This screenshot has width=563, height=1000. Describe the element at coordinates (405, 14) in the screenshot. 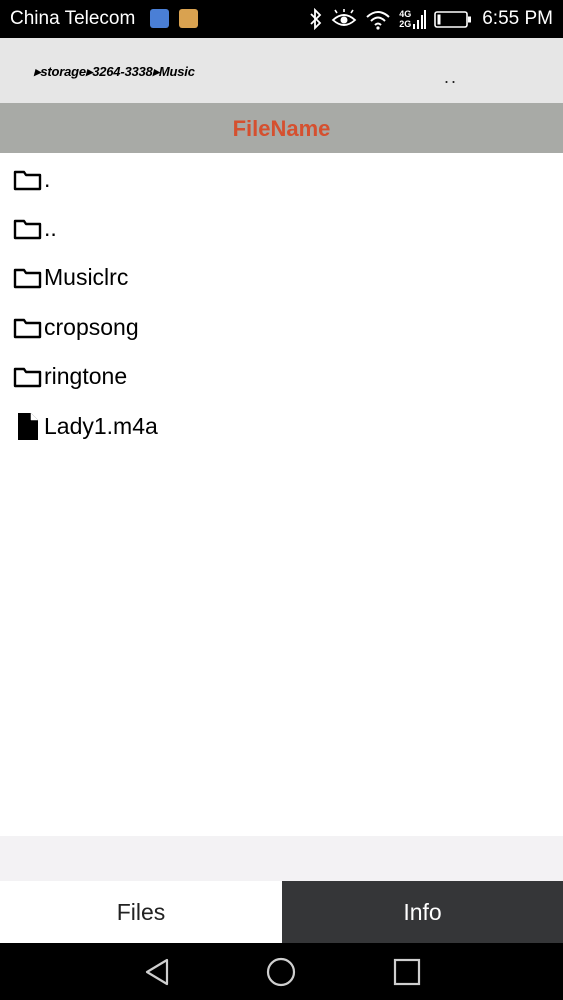

I see `network-type-top: 4G` at that location.